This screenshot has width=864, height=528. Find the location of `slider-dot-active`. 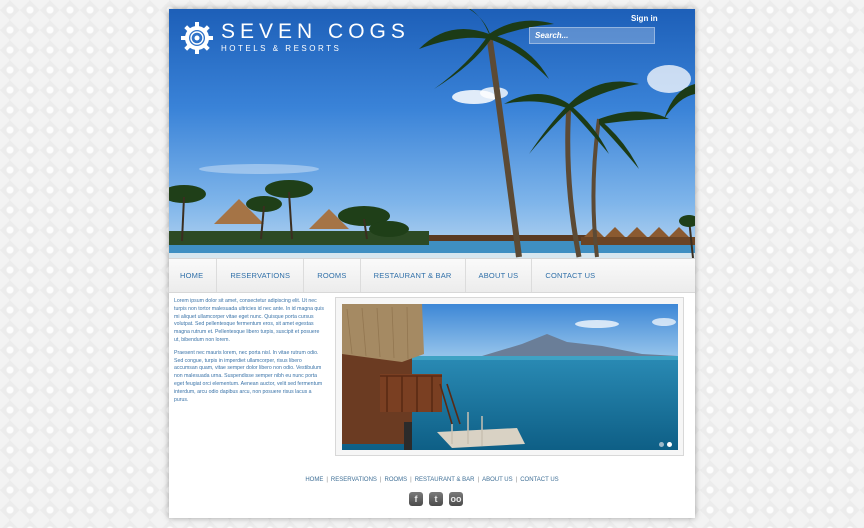

slider-dot-active is located at coordinates (669, 444).